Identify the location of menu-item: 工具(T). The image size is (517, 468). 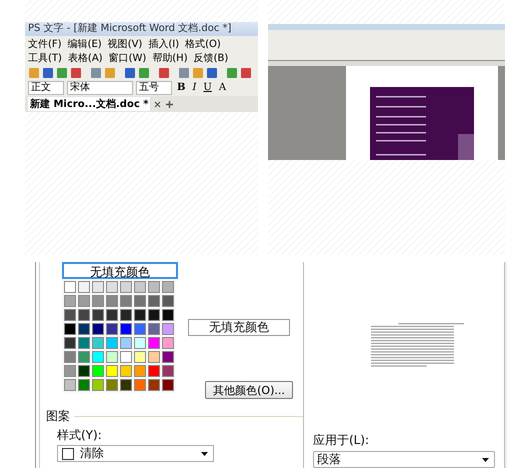
(45, 58).